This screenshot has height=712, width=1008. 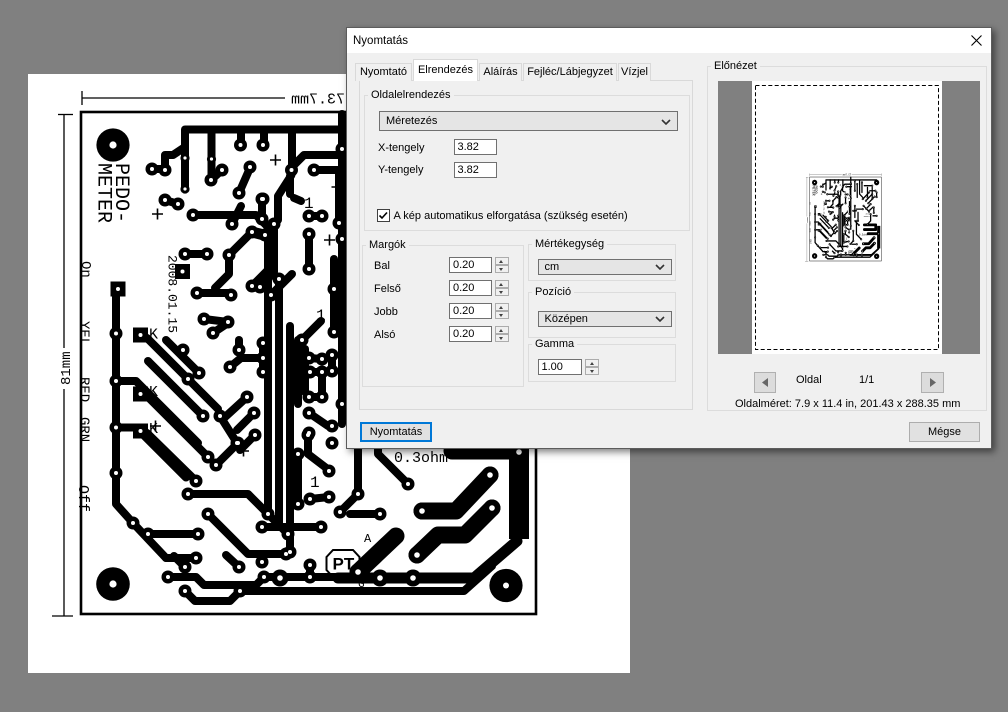 I want to click on svg-text: METER, so click(x=103, y=193).